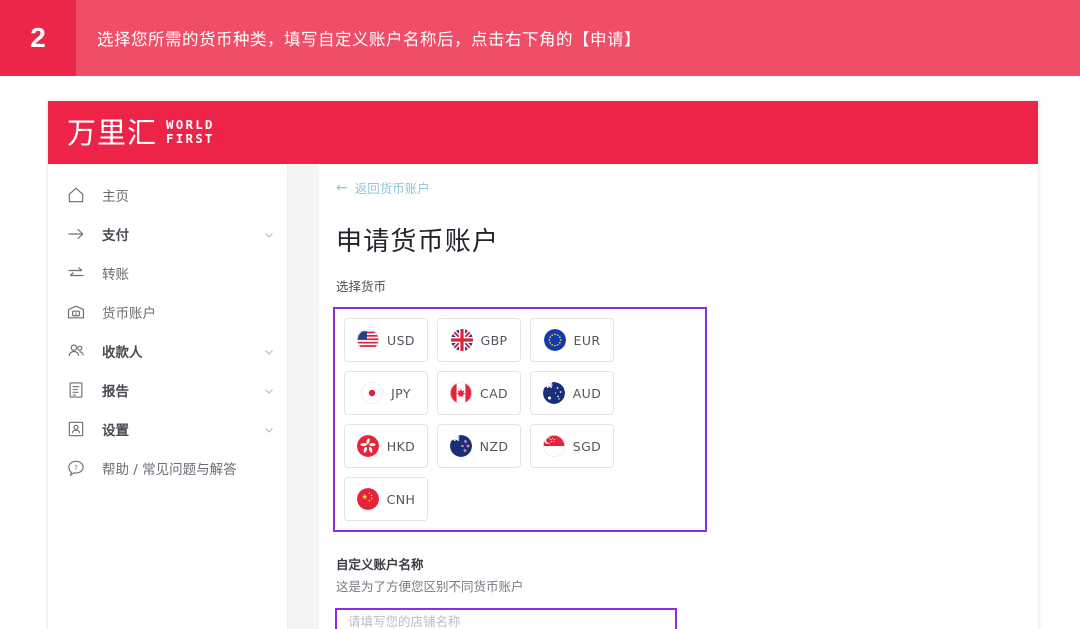 The width and height of the screenshot is (1080, 629). Describe the element at coordinates (392, 188) in the screenshot. I see `back-link-label: 返回货币账户` at that location.